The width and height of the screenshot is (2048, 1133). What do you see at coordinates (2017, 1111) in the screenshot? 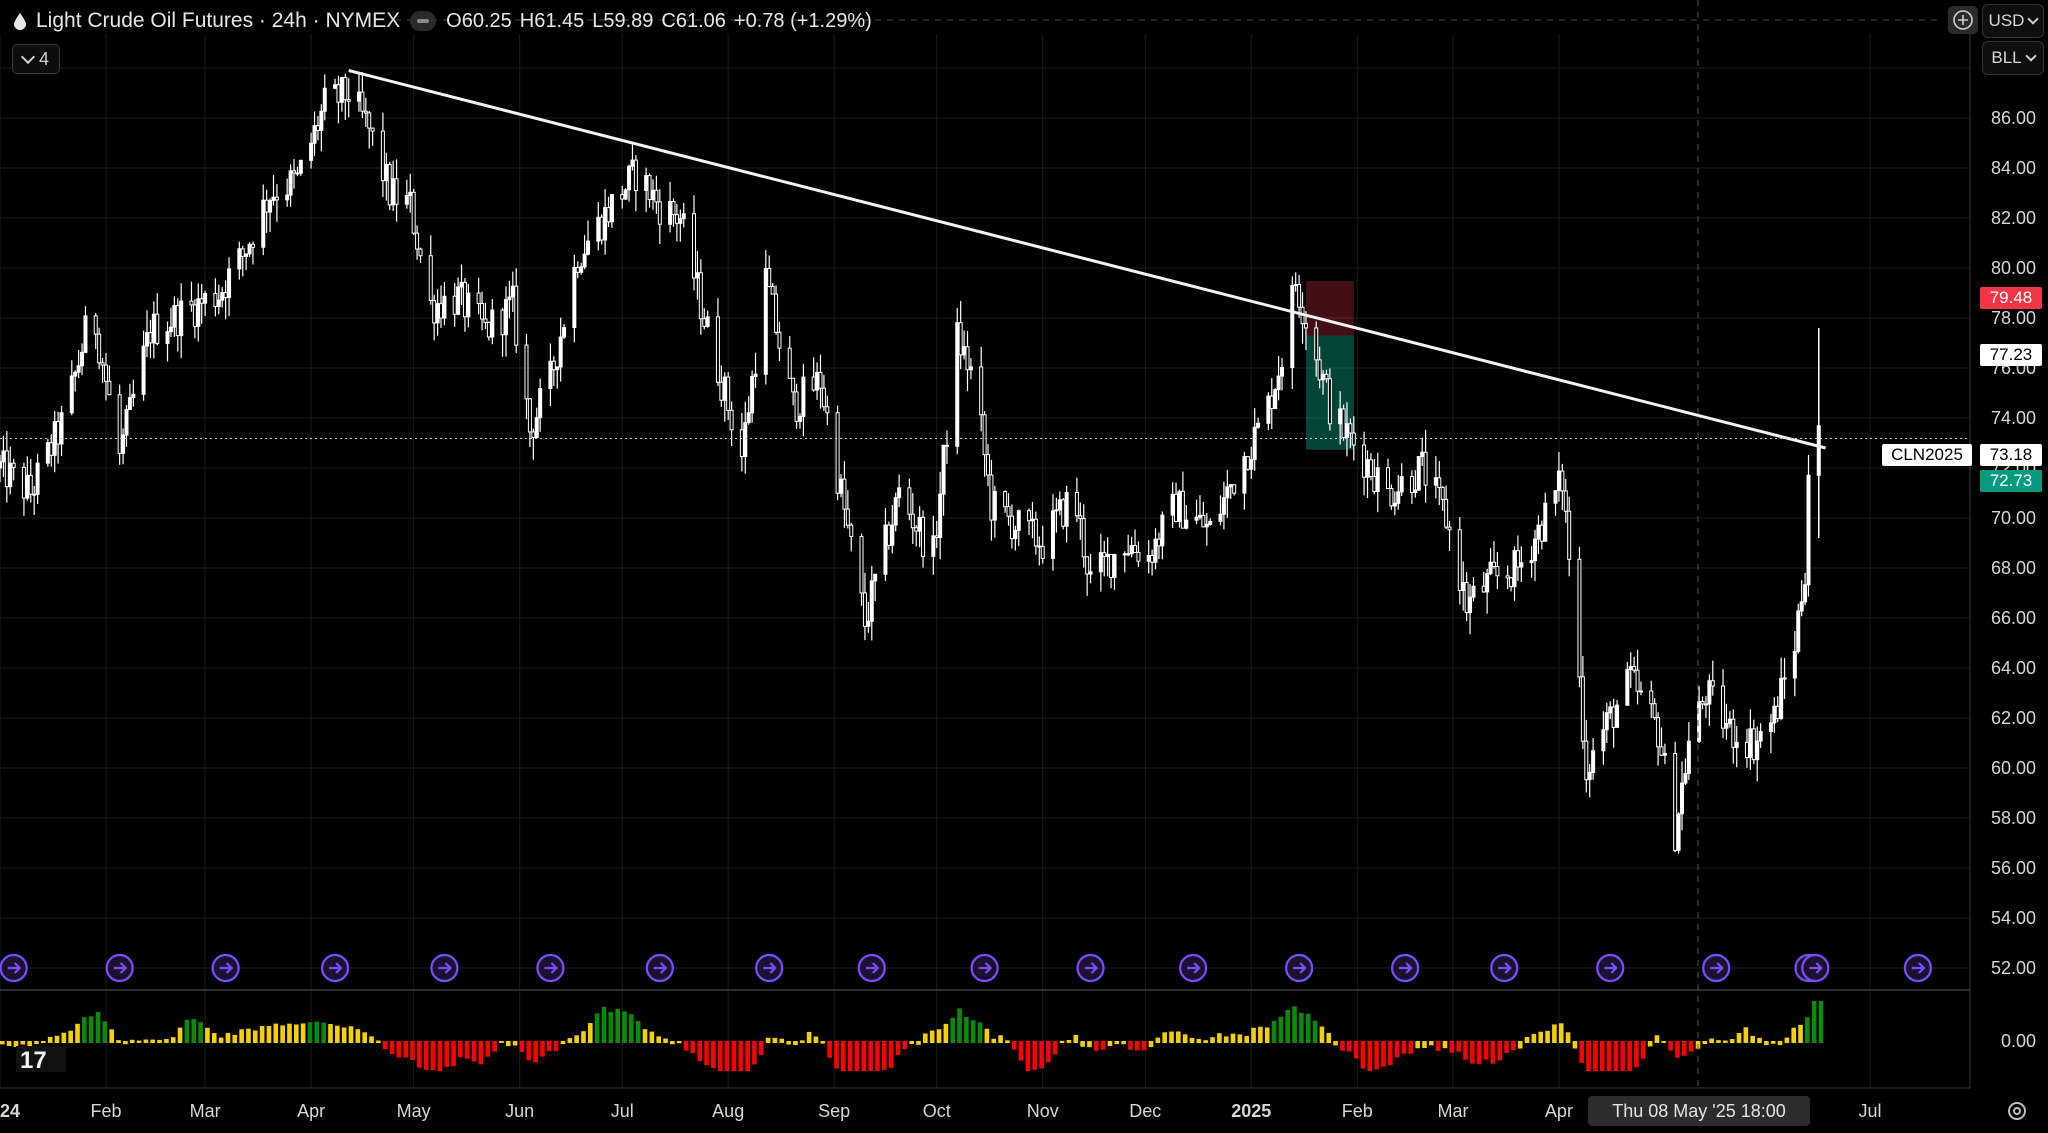
I see `settings-gear-icon` at bounding box center [2017, 1111].